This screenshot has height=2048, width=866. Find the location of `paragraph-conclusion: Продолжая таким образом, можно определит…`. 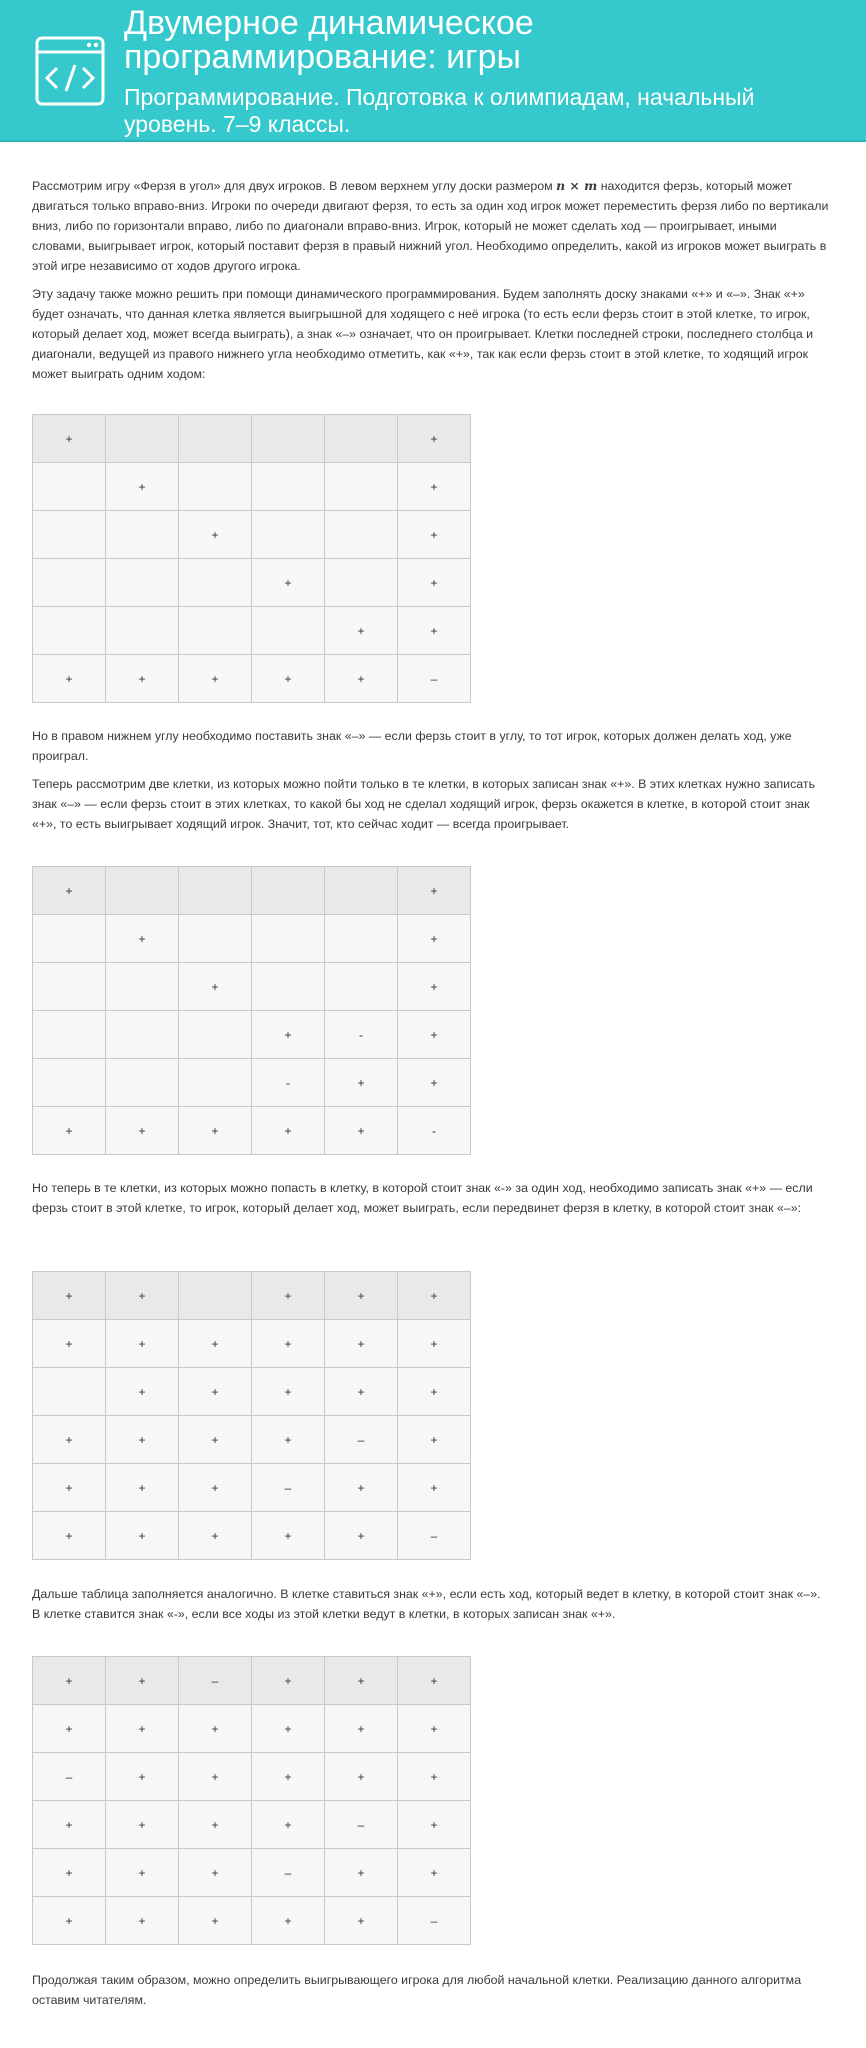

paragraph-conclusion: Продолжая таким образом, можно определит… is located at coordinates (417, 1990).